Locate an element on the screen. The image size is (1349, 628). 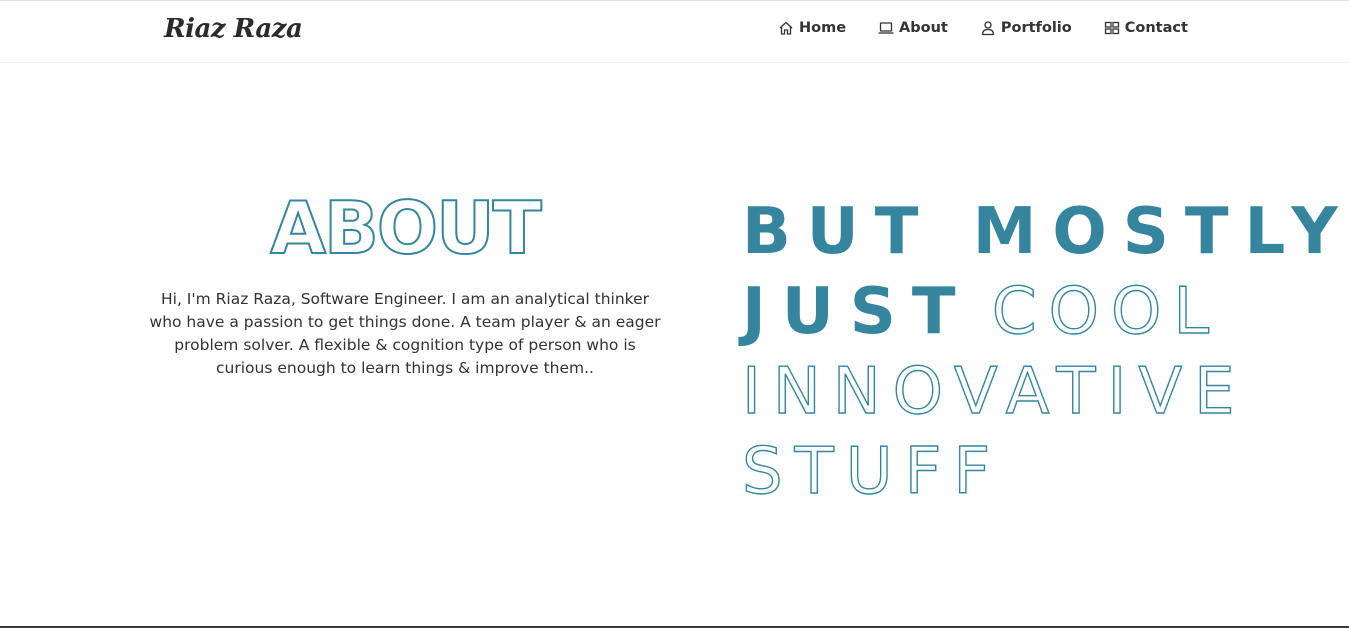
brand-logo: Riaz Raza is located at coordinates (233, 29).